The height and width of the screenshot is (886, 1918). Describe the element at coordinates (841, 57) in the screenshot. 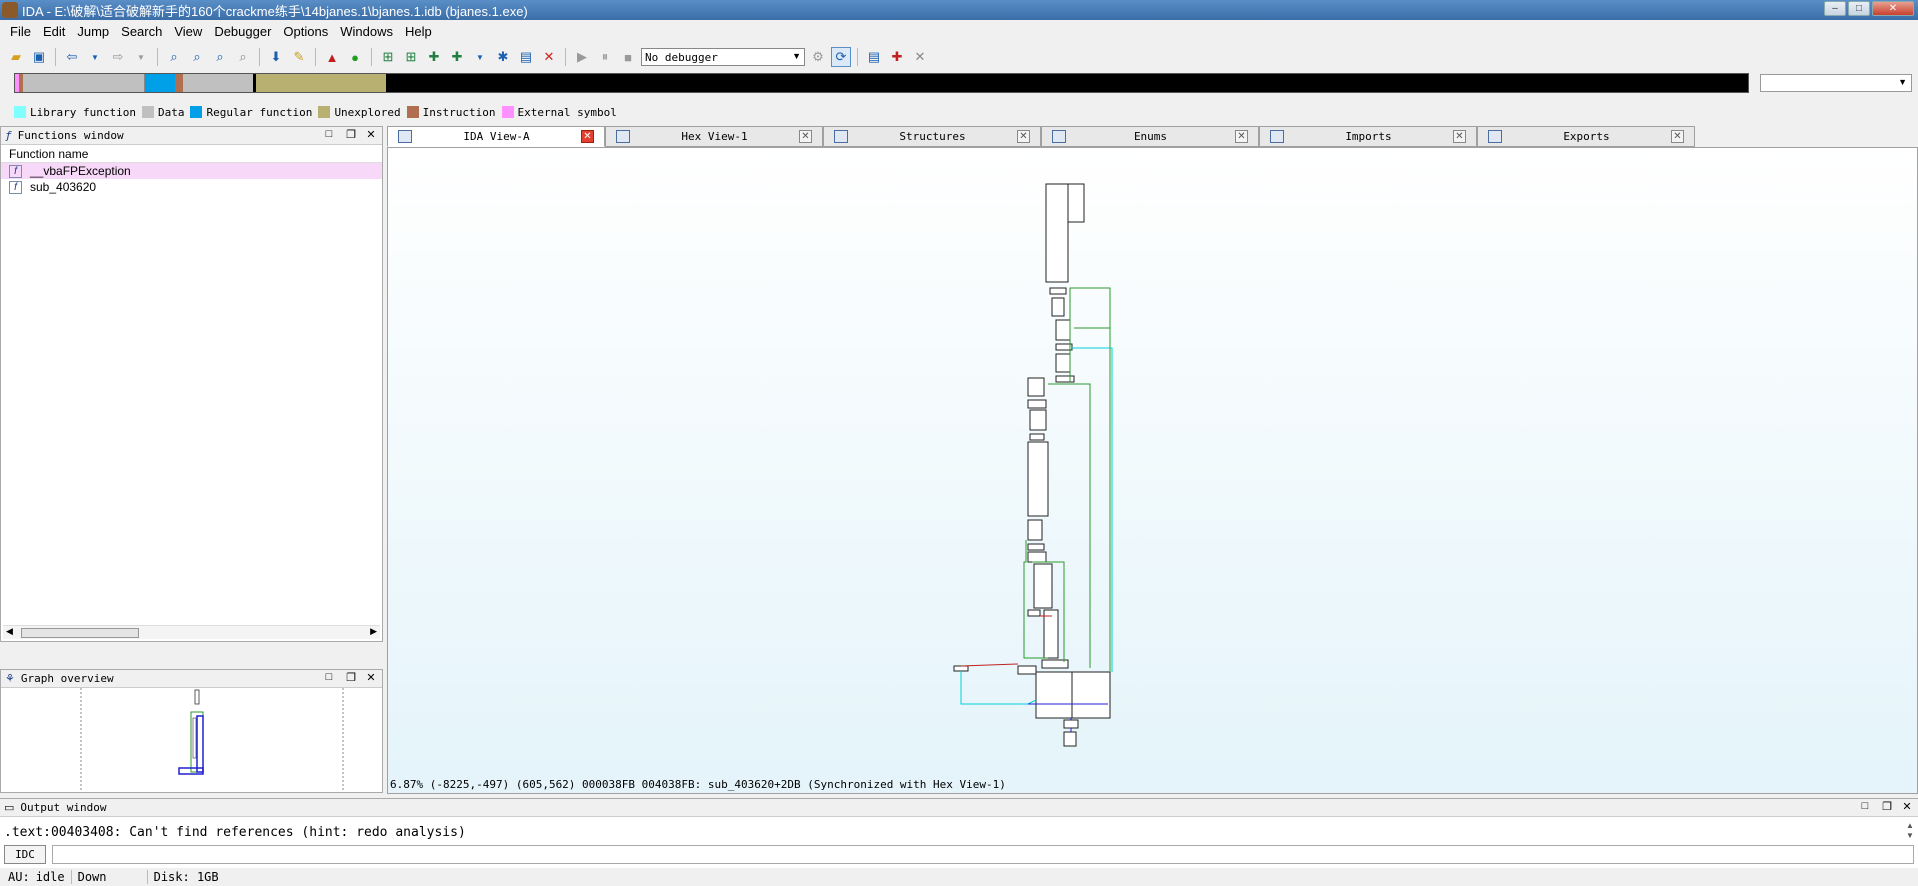

I see `sync-icon: ⟳` at that location.